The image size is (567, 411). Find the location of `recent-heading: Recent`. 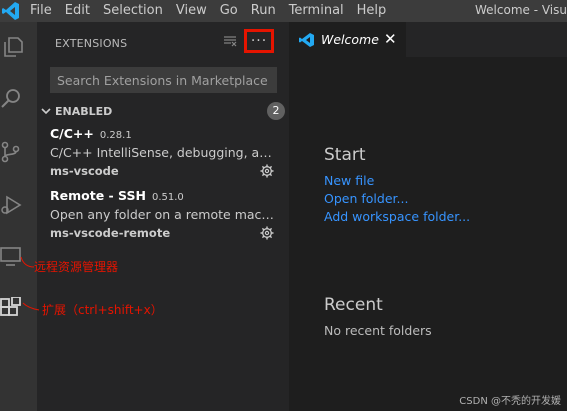

recent-heading: Recent is located at coordinates (353, 305).